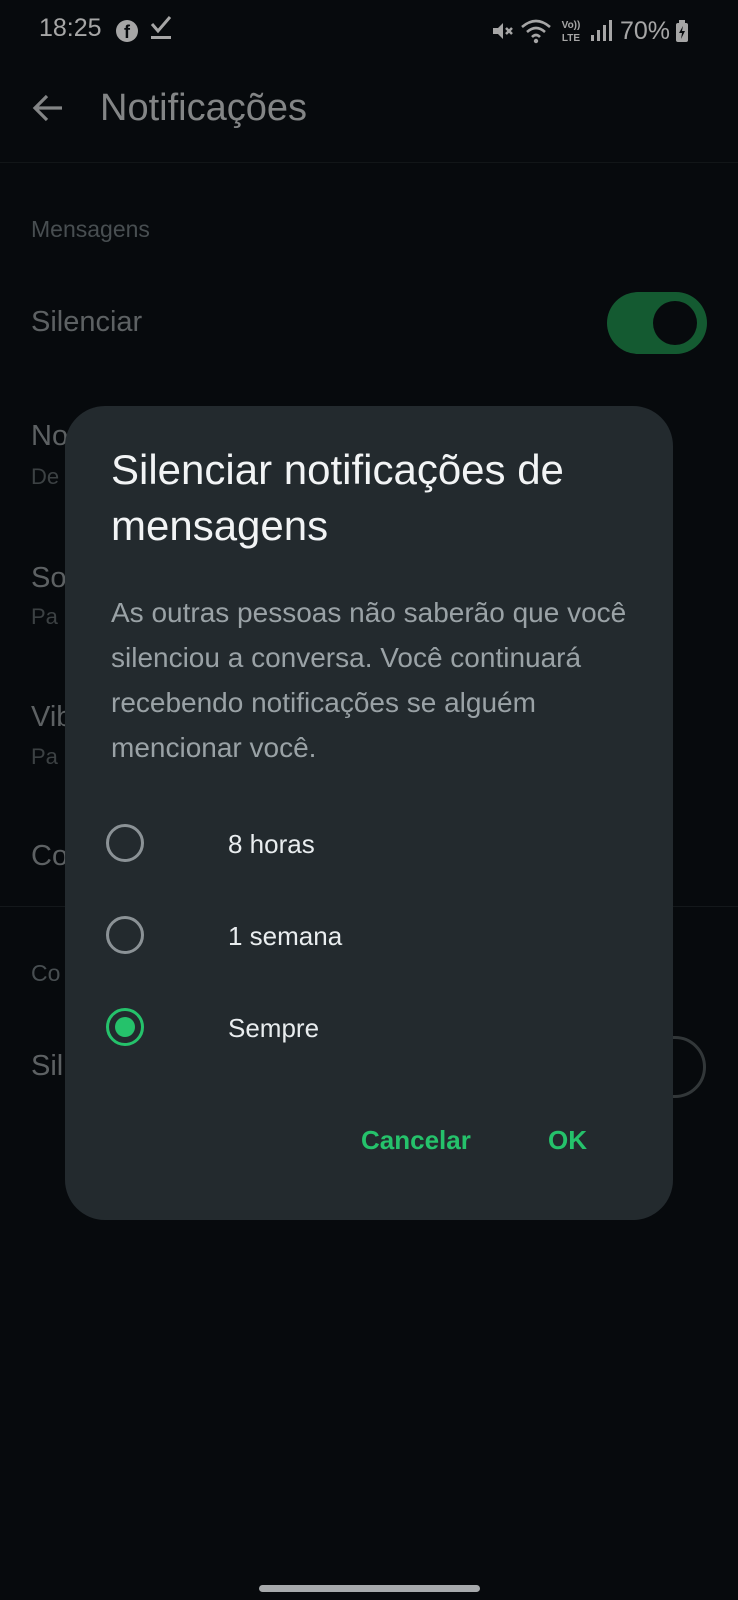 Image resolution: width=738 pixels, height=1600 pixels. Describe the element at coordinates (369, 1588) in the screenshot. I see `home-indicator` at that location.